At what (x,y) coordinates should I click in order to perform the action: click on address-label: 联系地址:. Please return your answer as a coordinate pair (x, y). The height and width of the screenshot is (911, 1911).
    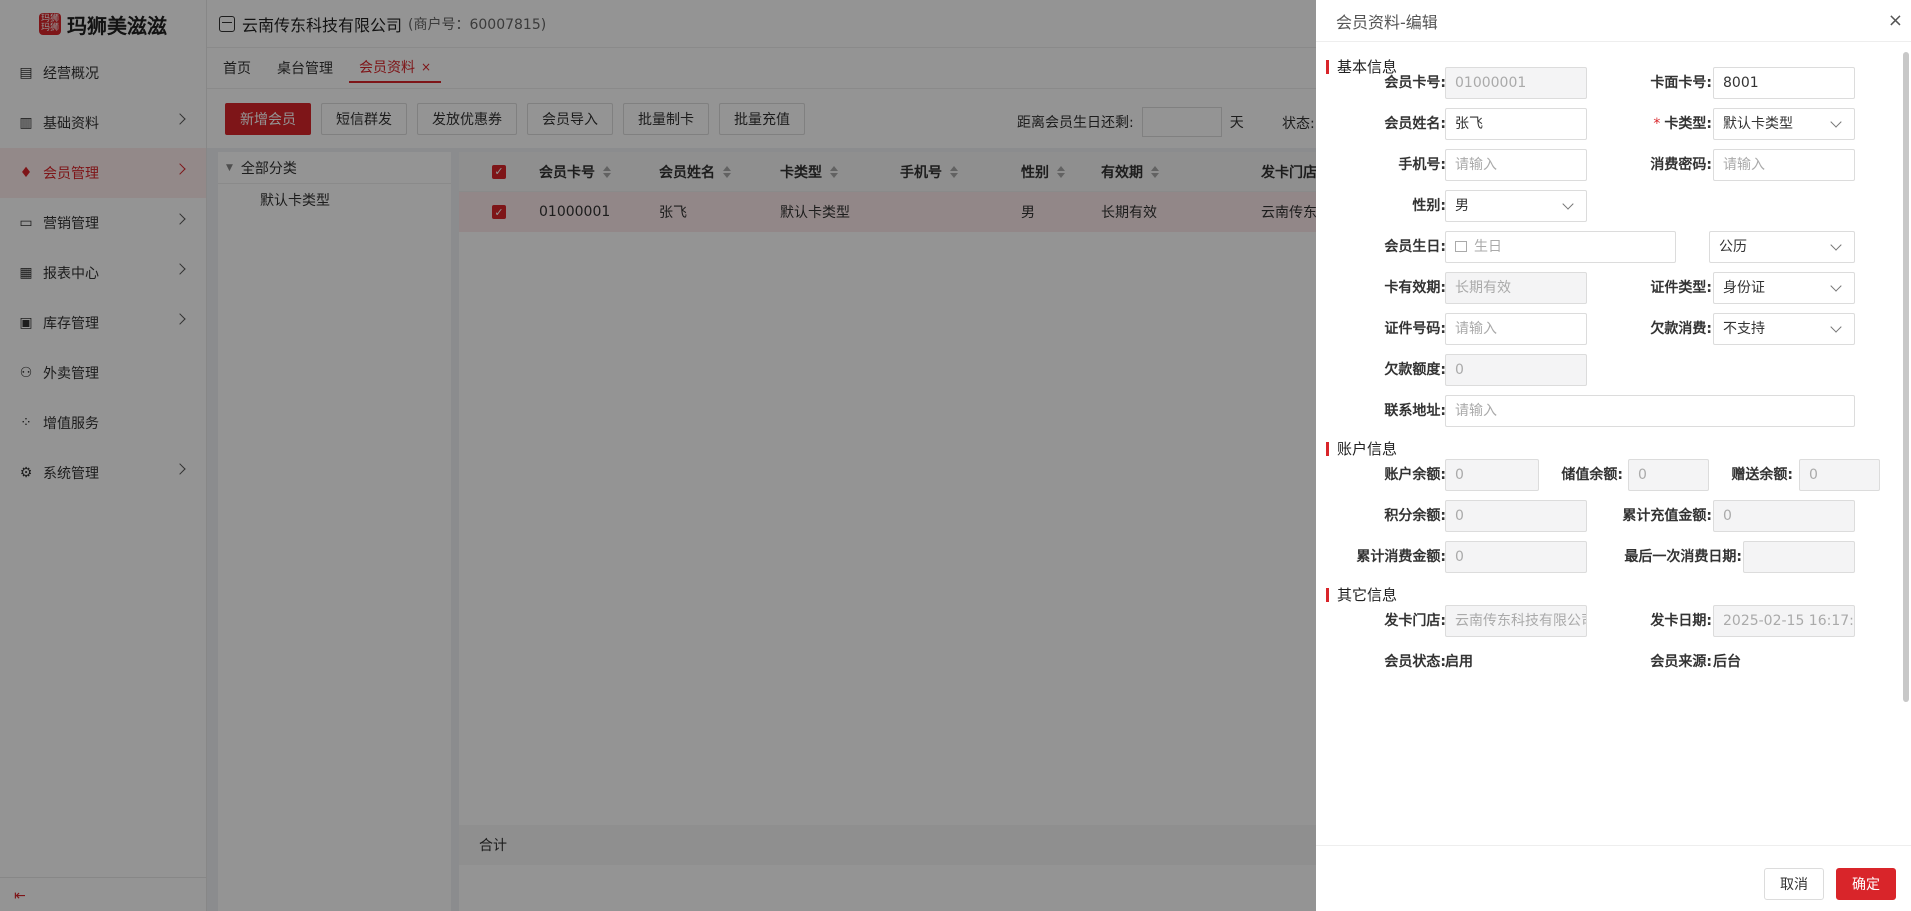
    Looking at the image, I should click on (1415, 411).